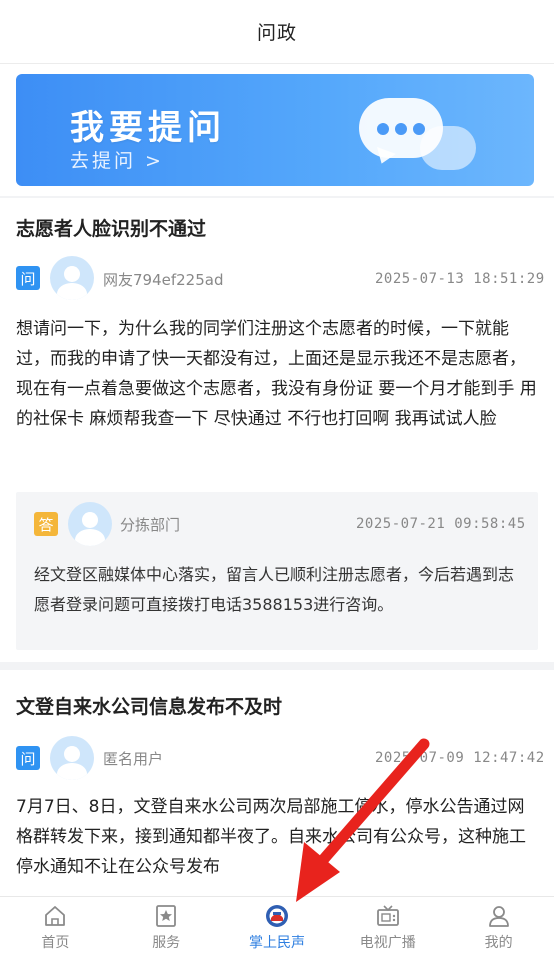  What do you see at coordinates (498, 943) in the screenshot?
I see `tab-label: 我的` at bounding box center [498, 943].